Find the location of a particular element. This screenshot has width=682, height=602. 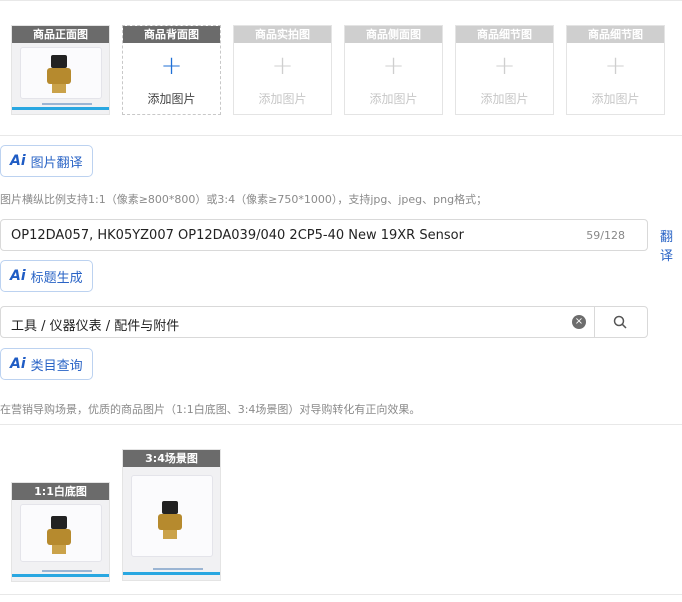

image-slot-label: 商品侧面图 is located at coordinates (393, 34).